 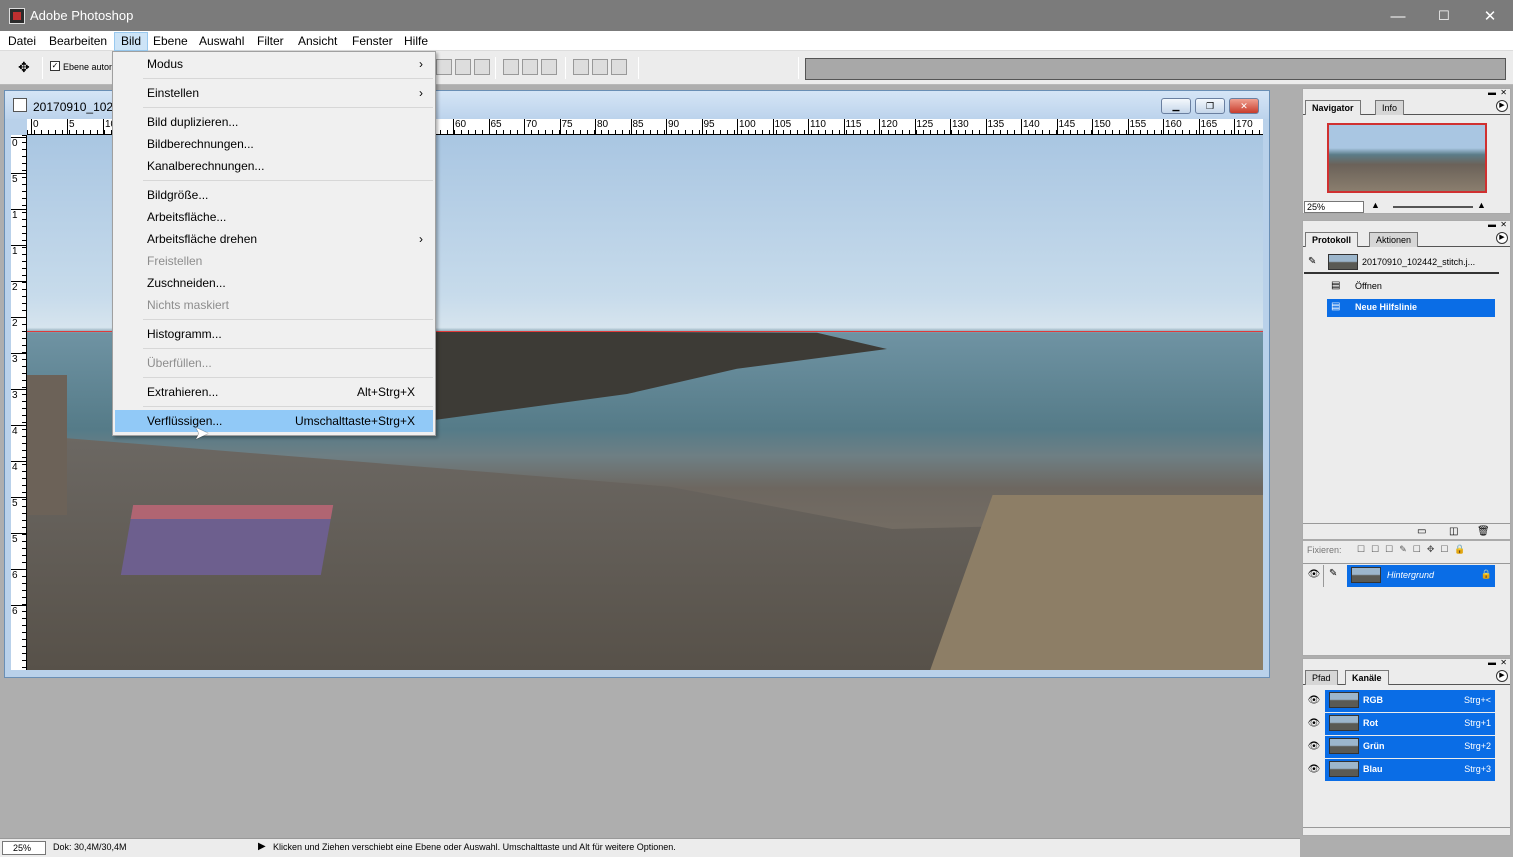 What do you see at coordinates (1210, 106) in the screenshot?
I see `doc-restore-button: ❐` at bounding box center [1210, 106].